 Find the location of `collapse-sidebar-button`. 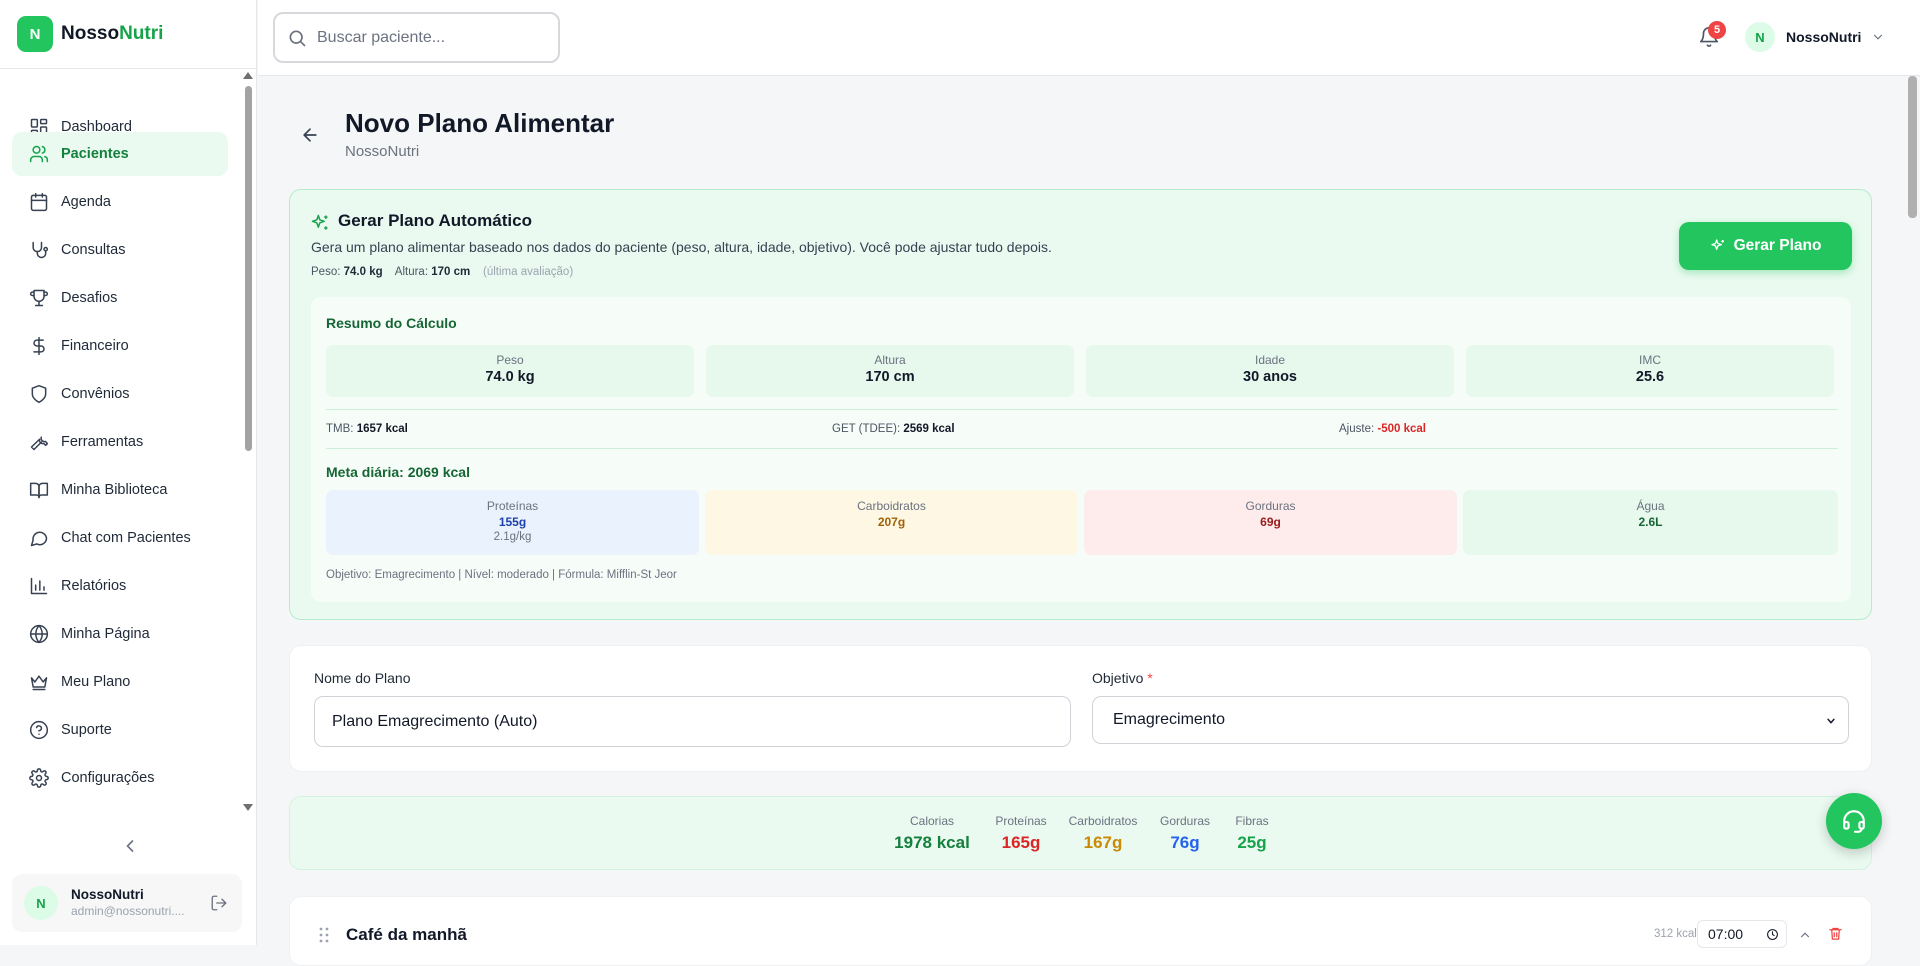

collapse-sidebar-button is located at coordinates (130, 846).